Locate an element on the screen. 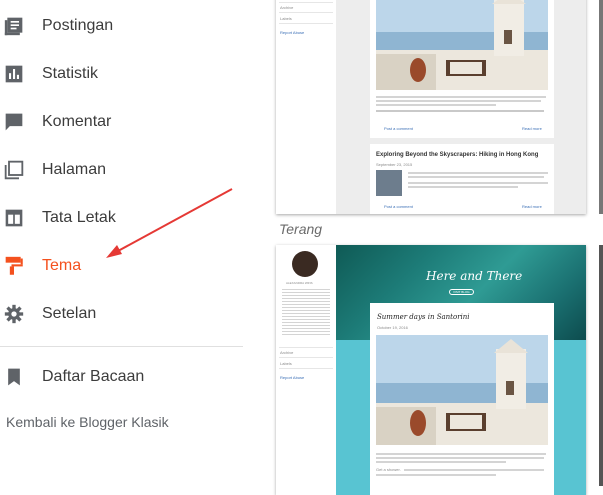 This screenshot has height=495, width=603. preview-snippet: Get a shower. is located at coordinates (388, 469).